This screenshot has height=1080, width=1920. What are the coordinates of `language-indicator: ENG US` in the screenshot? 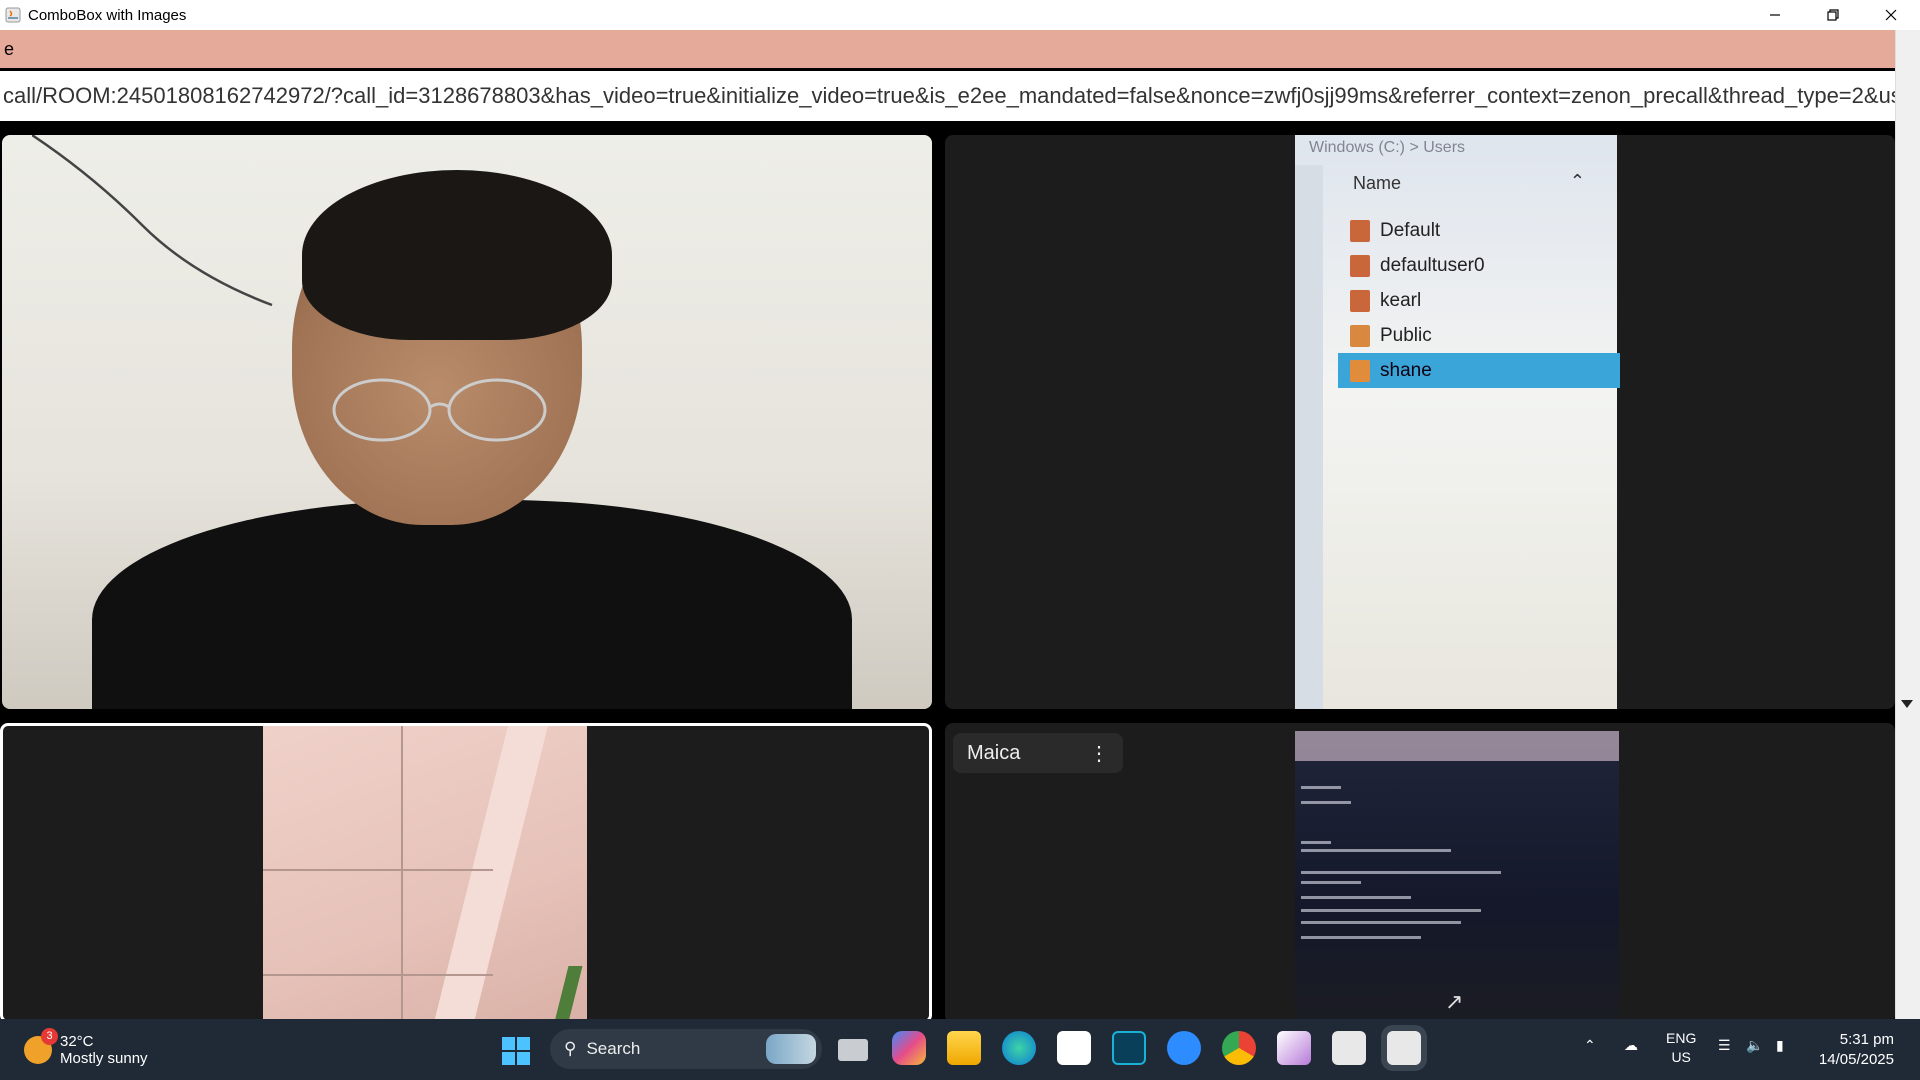 It's located at (1681, 1048).